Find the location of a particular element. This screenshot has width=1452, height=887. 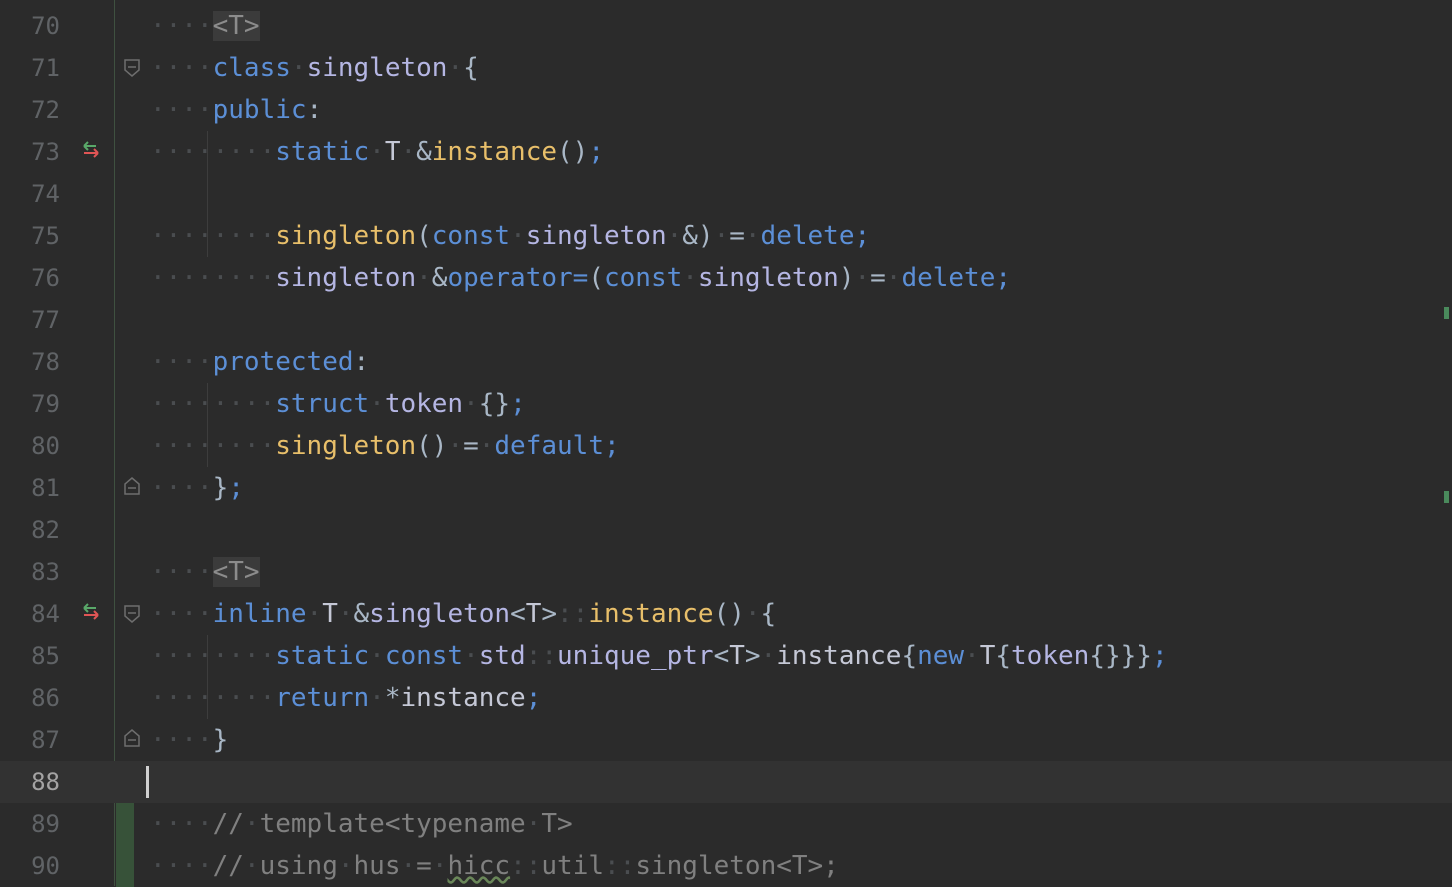

line-number: 78 is located at coordinates (45, 362).